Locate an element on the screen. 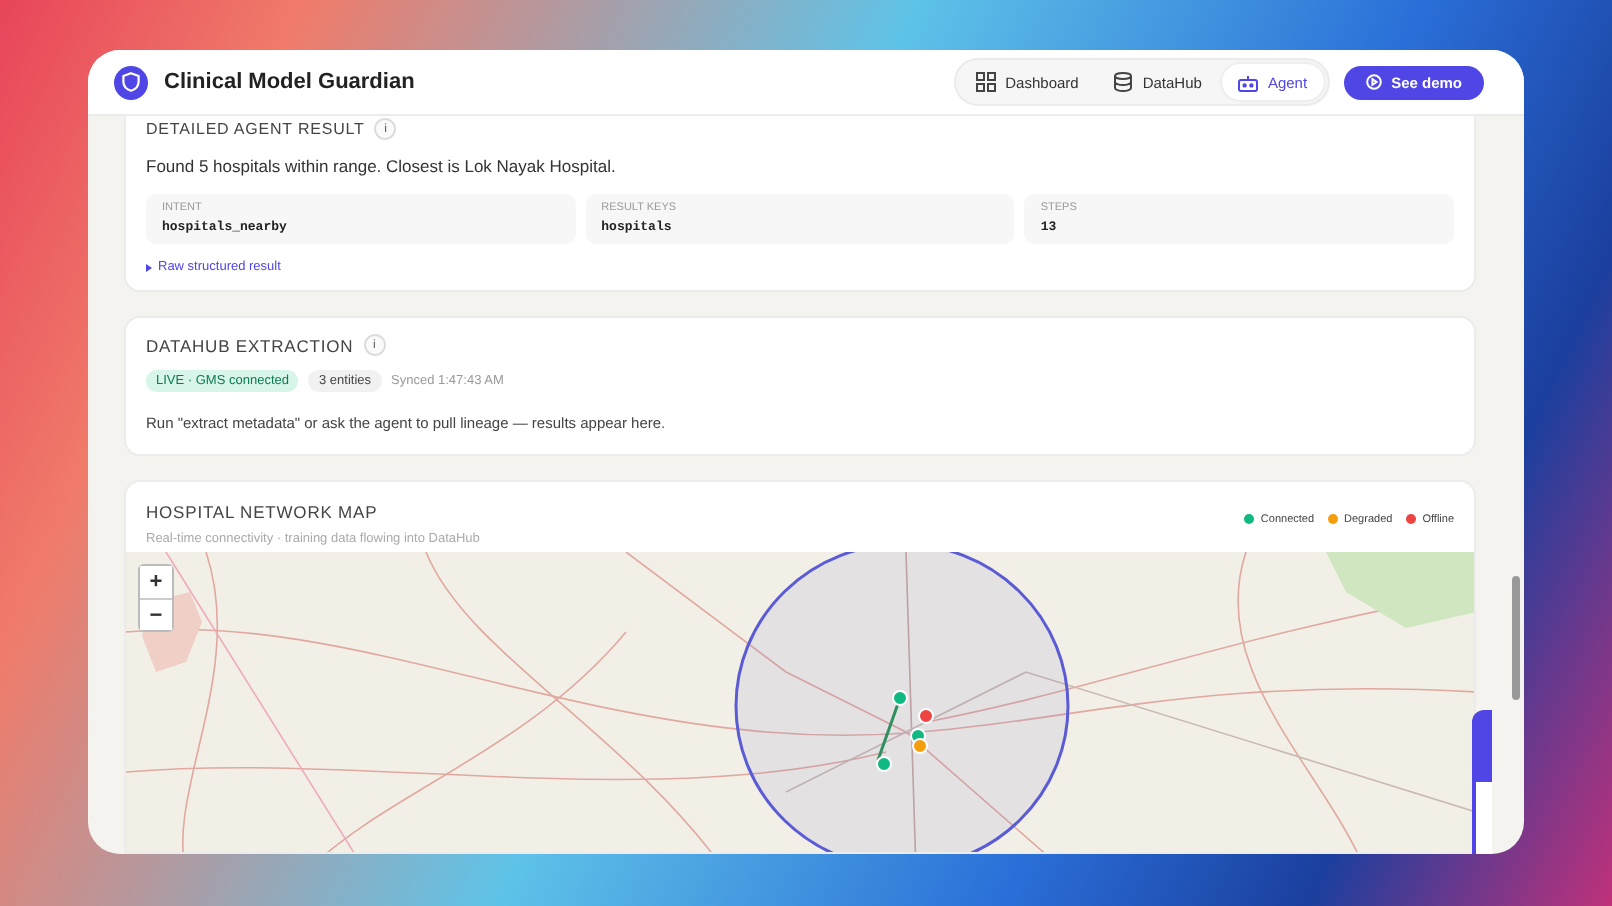 This screenshot has height=906, width=1612. scrollbar is located at coordinates (1516, 638).